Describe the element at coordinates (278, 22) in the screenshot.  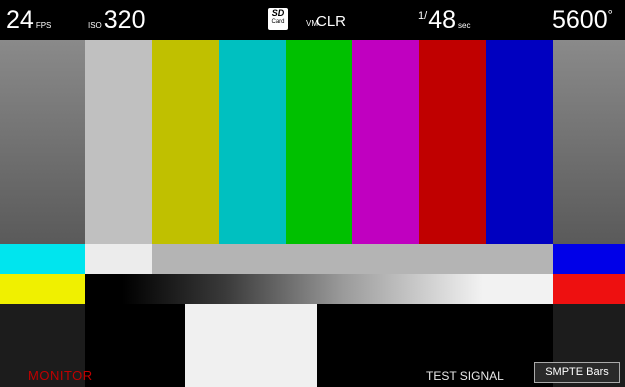
I see `card-text: Card` at that location.